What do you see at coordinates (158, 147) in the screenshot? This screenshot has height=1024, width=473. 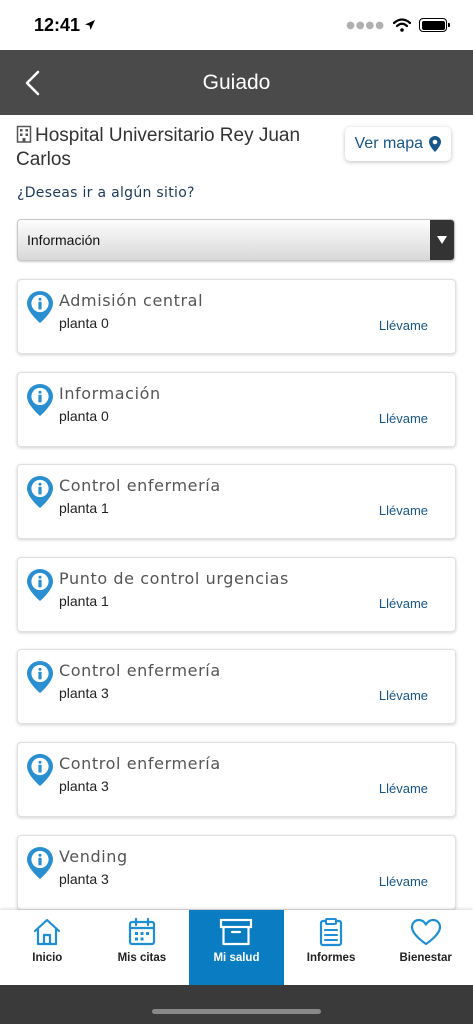 I see `hospital-name-text: Hospital Universitario Rey Juan Carlos` at bounding box center [158, 147].